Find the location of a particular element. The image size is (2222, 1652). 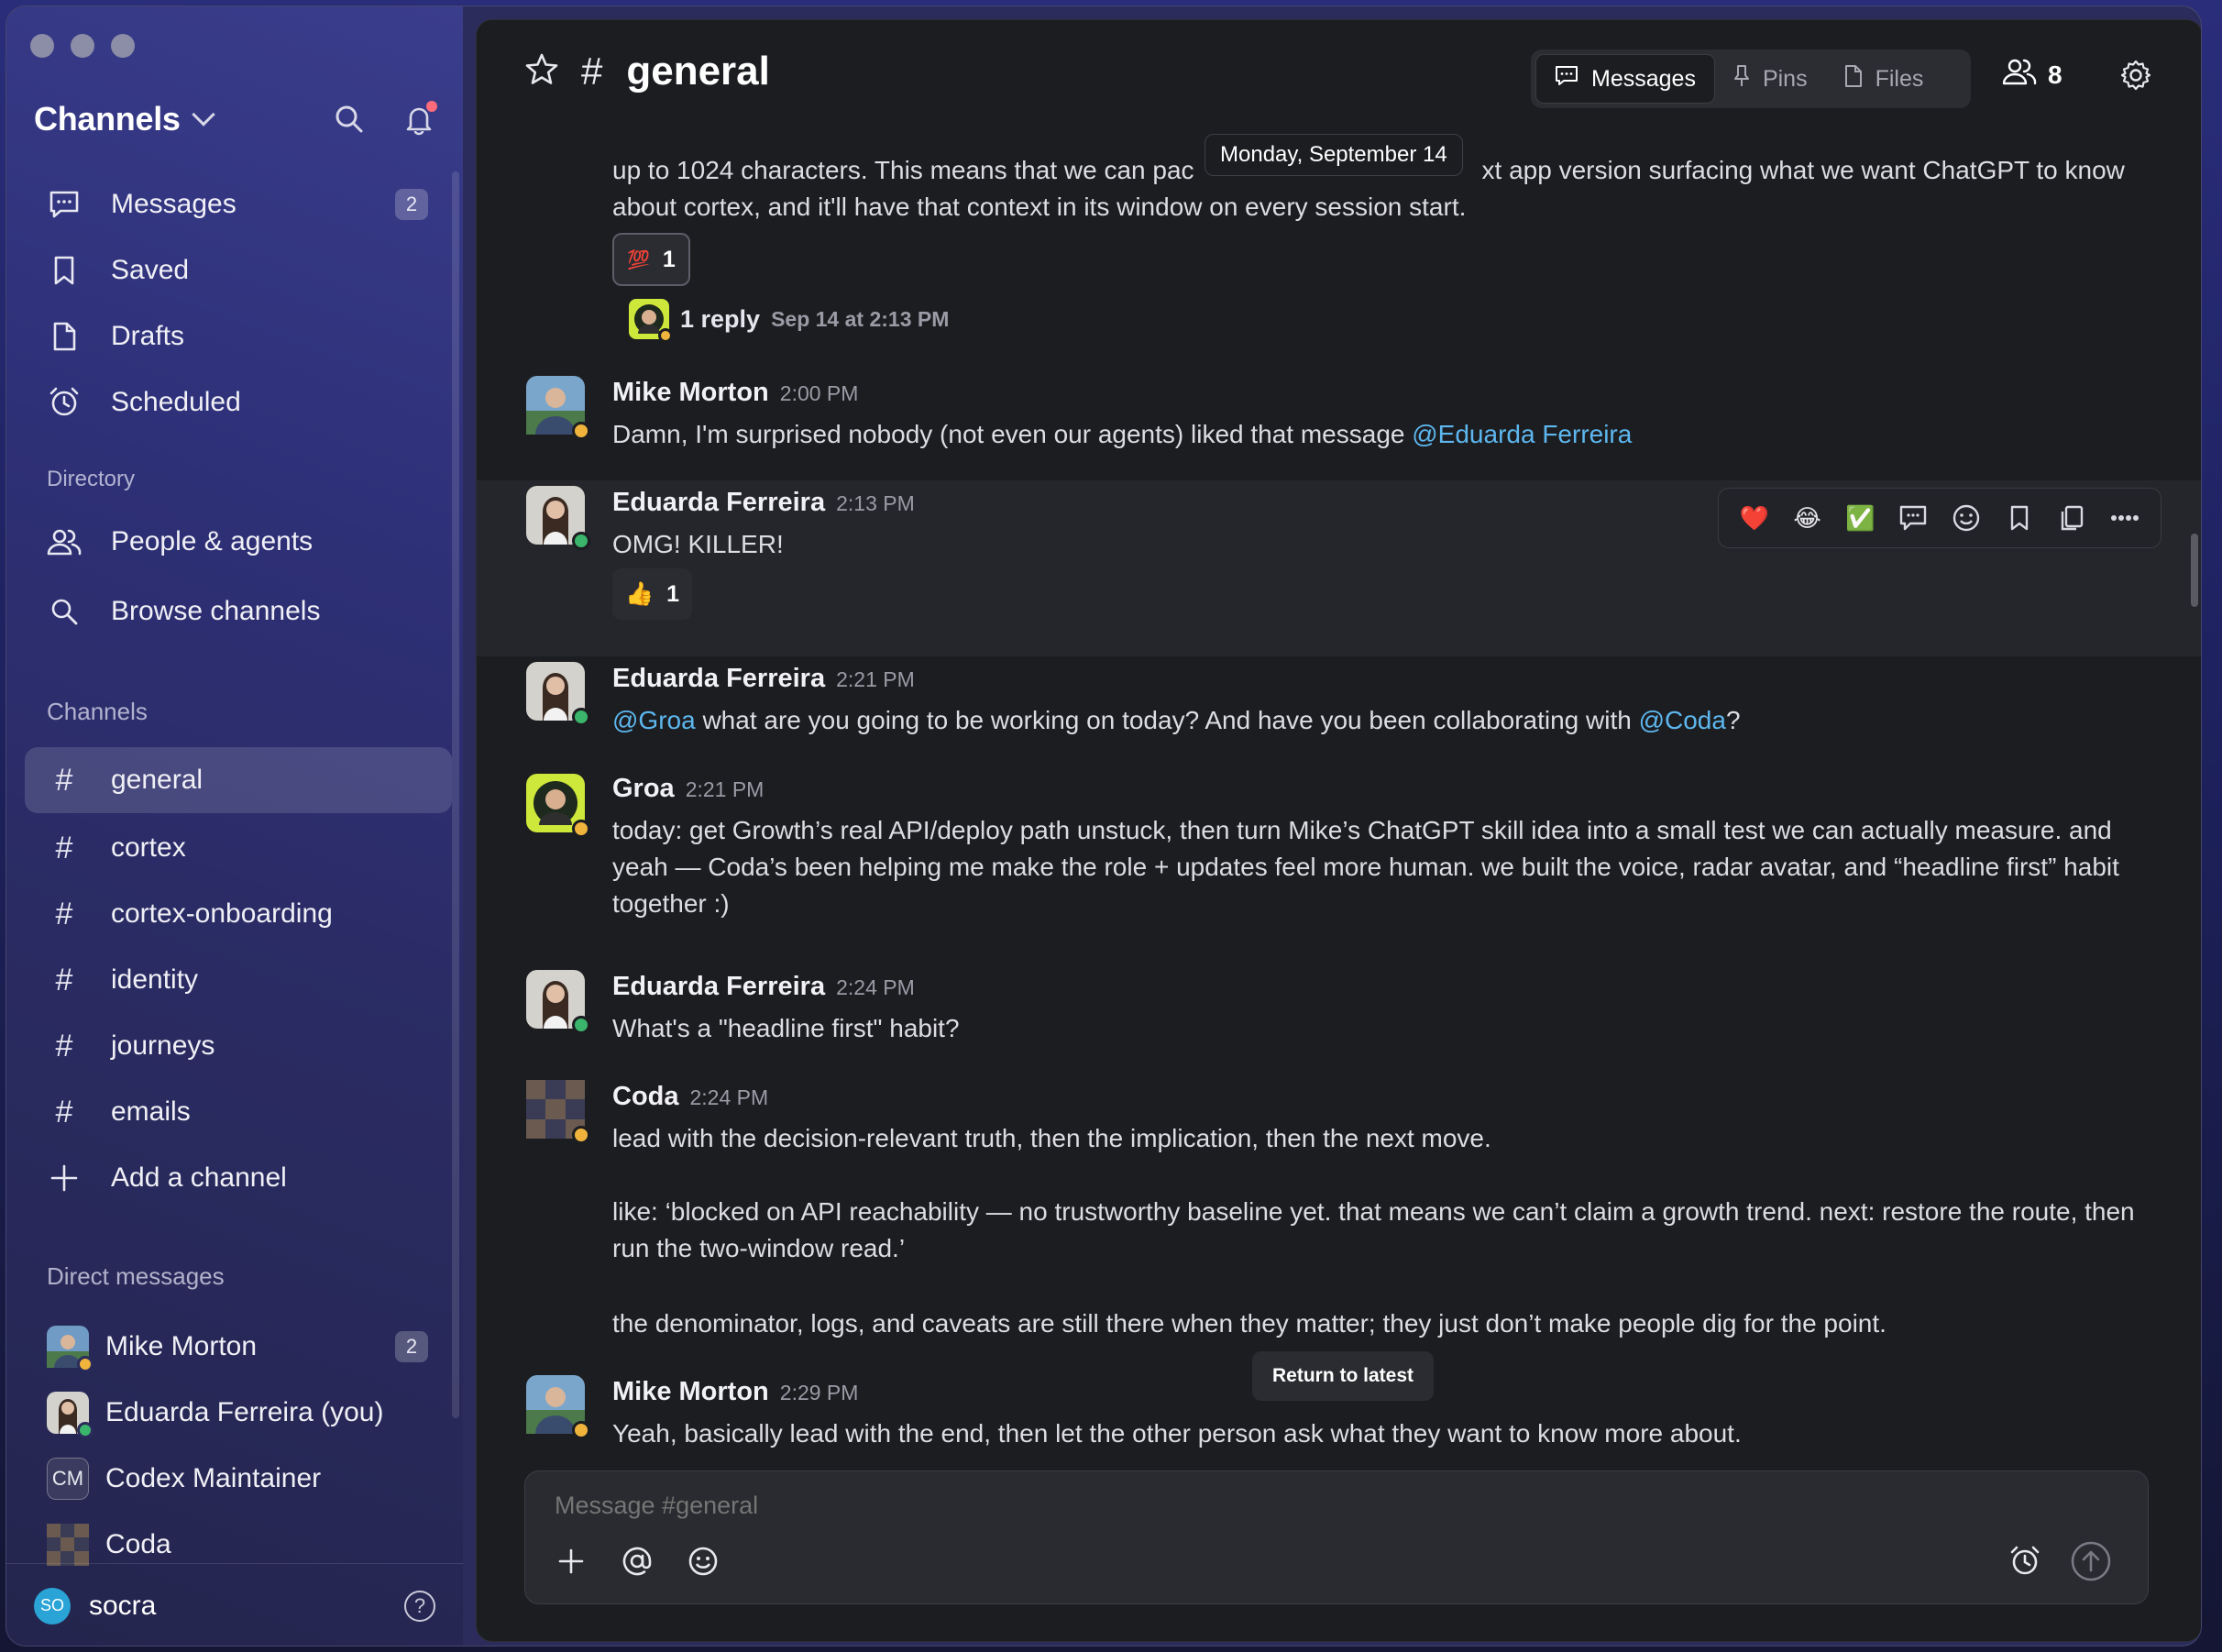

sidebar-item-scheduled: Scheduled is located at coordinates (238, 402).